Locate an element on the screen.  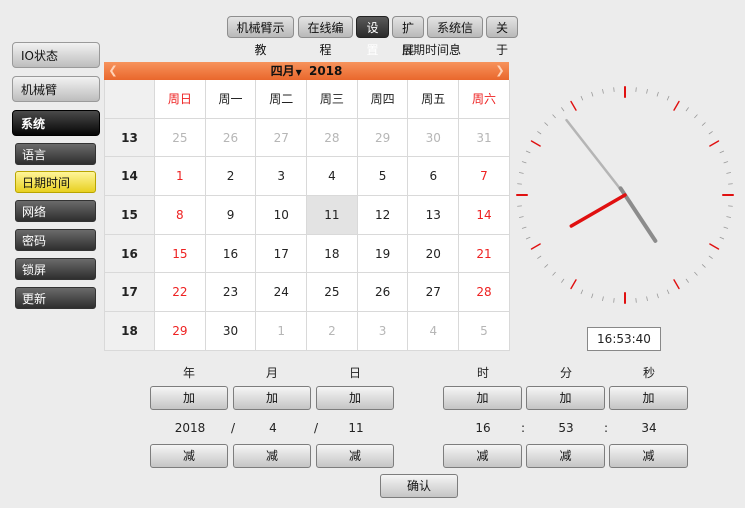
calendar-day: 24 is located at coordinates (282, 293).